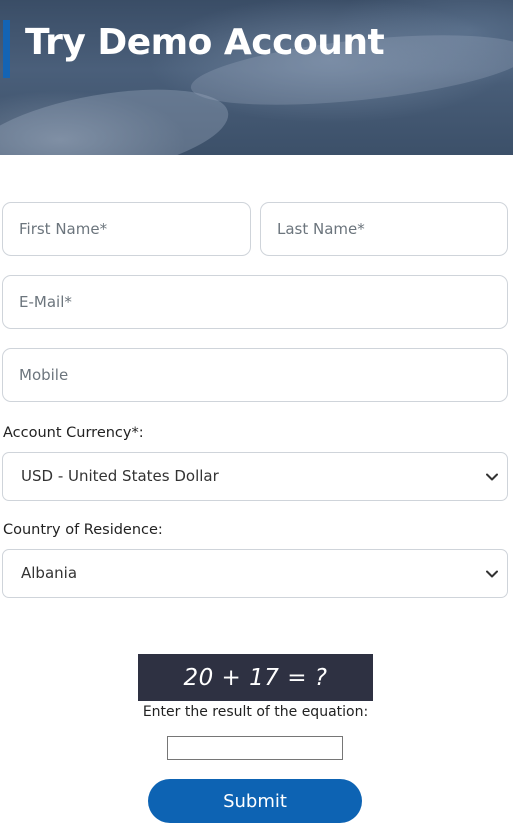 The height and width of the screenshot is (823, 513). What do you see at coordinates (384, 229) in the screenshot?
I see `last-name-input: Last Name*` at bounding box center [384, 229].